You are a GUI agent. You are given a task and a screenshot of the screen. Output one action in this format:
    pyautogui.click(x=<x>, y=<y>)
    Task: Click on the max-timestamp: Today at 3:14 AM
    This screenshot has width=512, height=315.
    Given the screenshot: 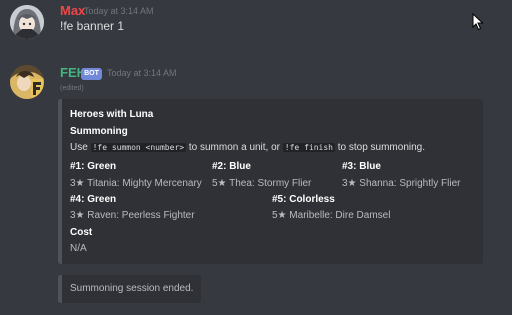 What is the action you would take?
    pyautogui.click(x=119, y=11)
    